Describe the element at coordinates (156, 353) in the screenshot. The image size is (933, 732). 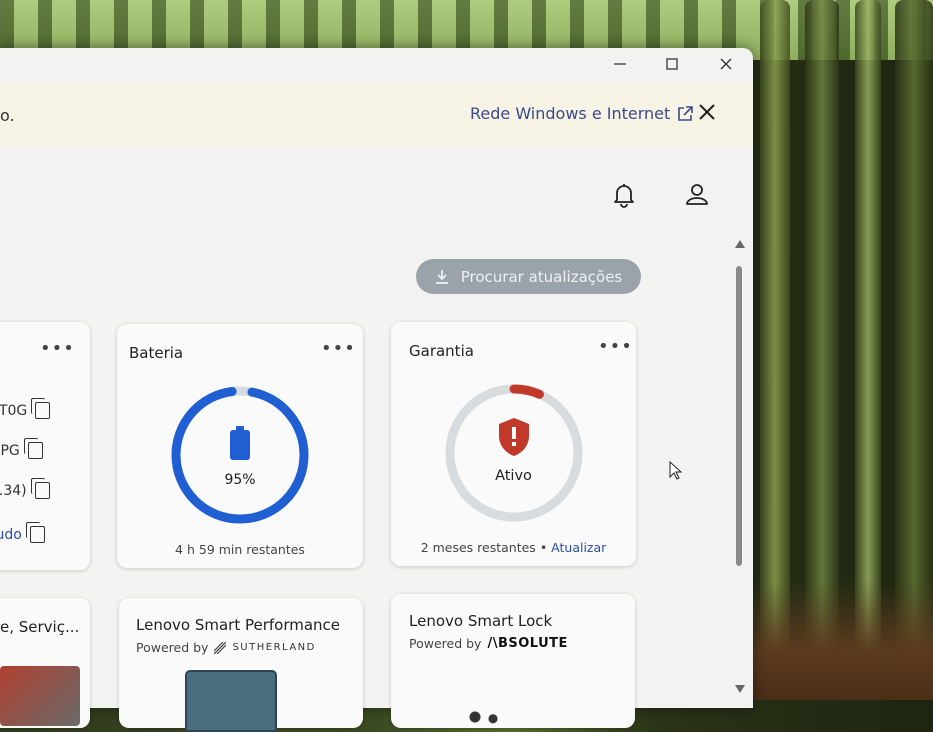
I see `card-title: Bateria` at that location.